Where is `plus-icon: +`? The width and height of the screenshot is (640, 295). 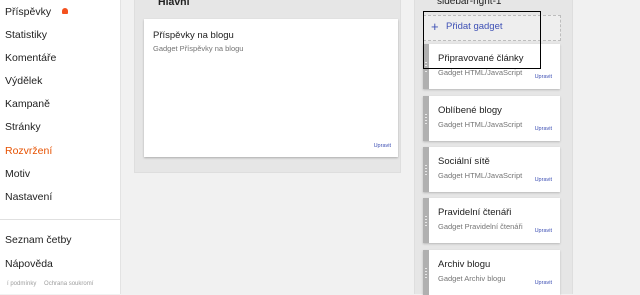 plus-icon: + is located at coordinates (435, 26).